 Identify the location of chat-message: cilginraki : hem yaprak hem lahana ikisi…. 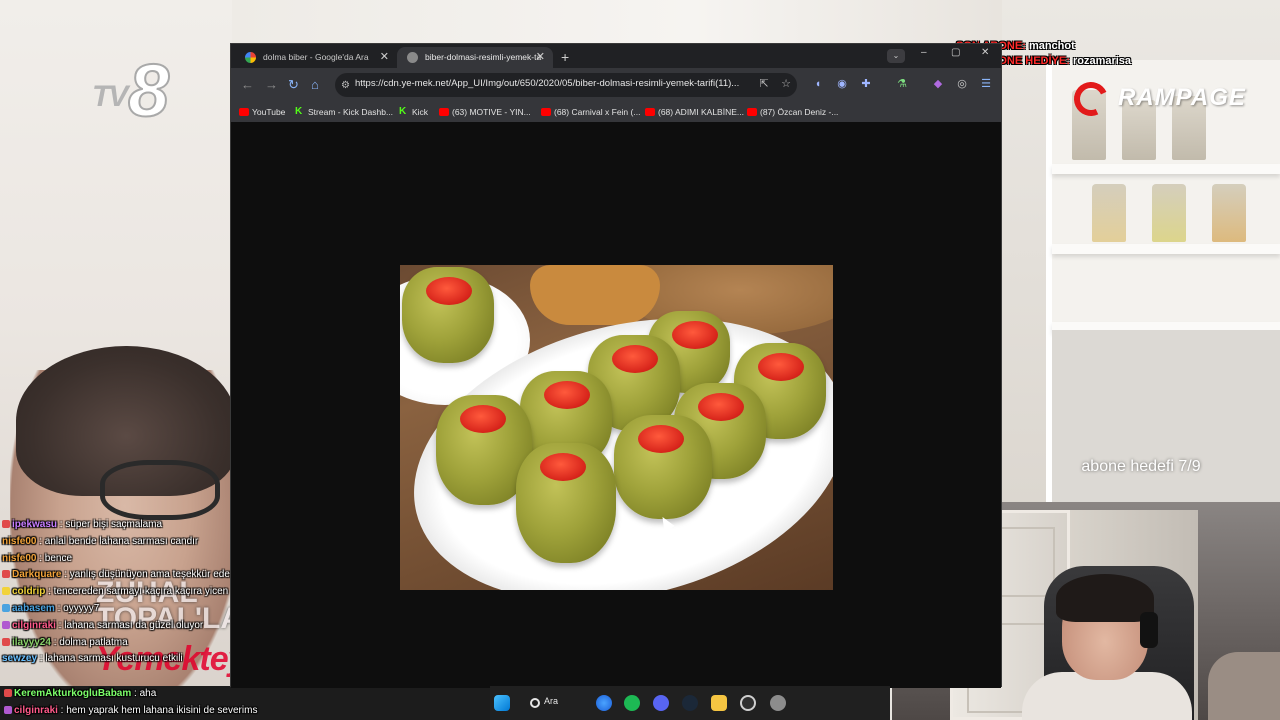
(128, 711).